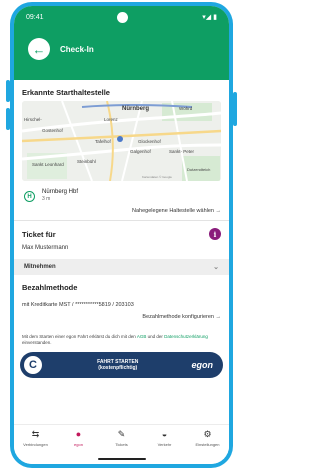 This screenshot has height=472, width=320. What do you see at coordinates (121, 267) in the screenshot?
I see `mitnehmen-expander: Mitnehmen ⌄` at bounding box center [121, 267].